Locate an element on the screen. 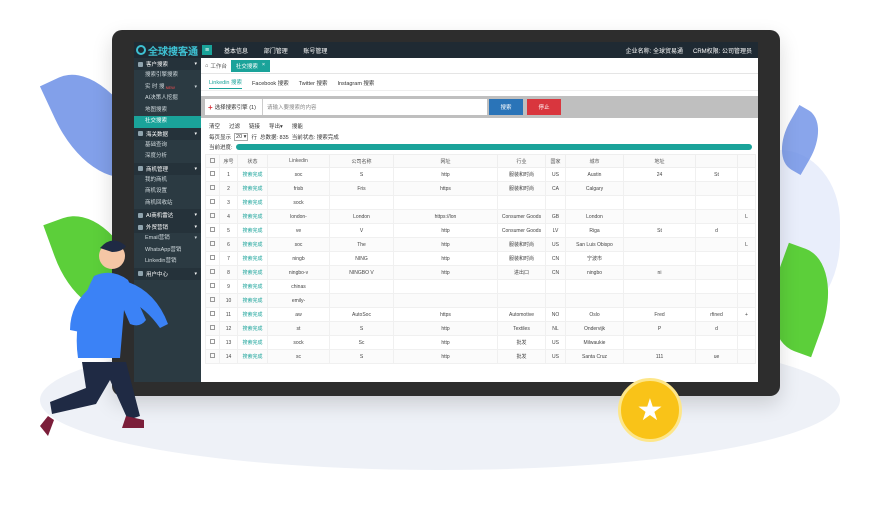 This screenshot has width=878, height=506. table-row: 5 搜索完成 ve Vhttp Consumer Goods LV Riga St d is located at coordinates (480, 230).